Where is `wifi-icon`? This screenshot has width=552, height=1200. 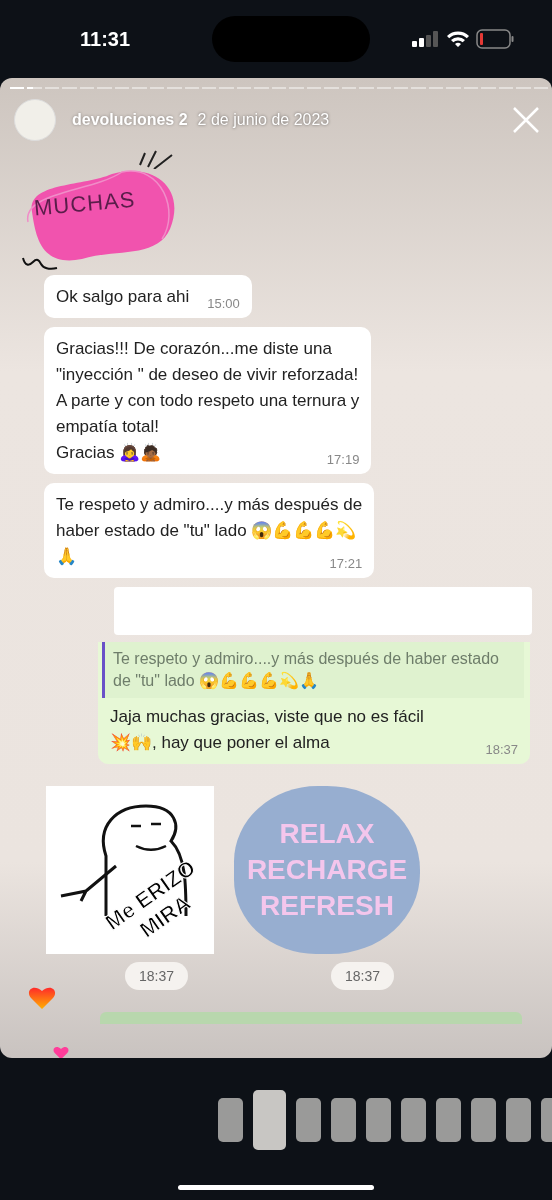
wifi-icon is located at coordinates (458, 39).